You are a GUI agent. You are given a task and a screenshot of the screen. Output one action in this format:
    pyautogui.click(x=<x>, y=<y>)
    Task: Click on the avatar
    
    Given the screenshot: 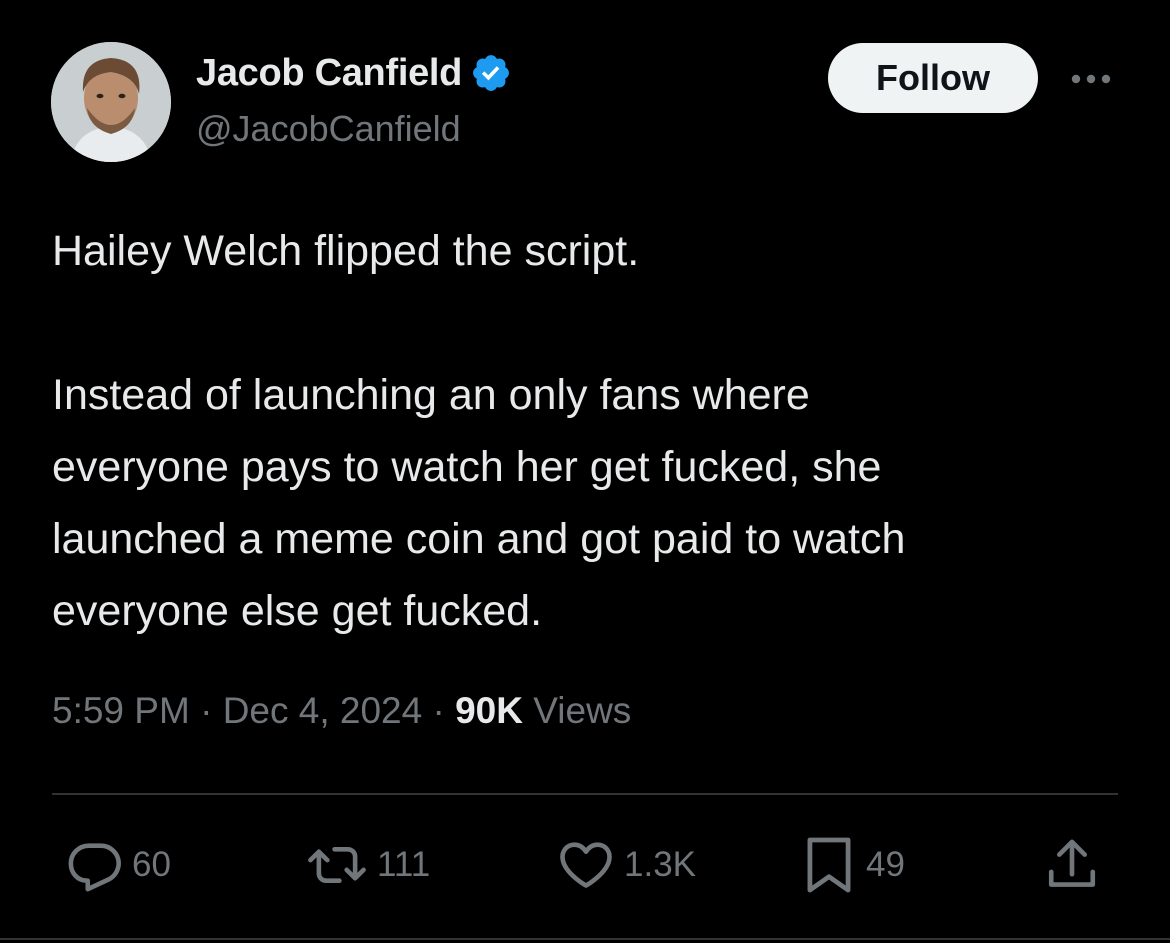 What is the action you would take?
    pyautogui.click(x=111, y=102)
    